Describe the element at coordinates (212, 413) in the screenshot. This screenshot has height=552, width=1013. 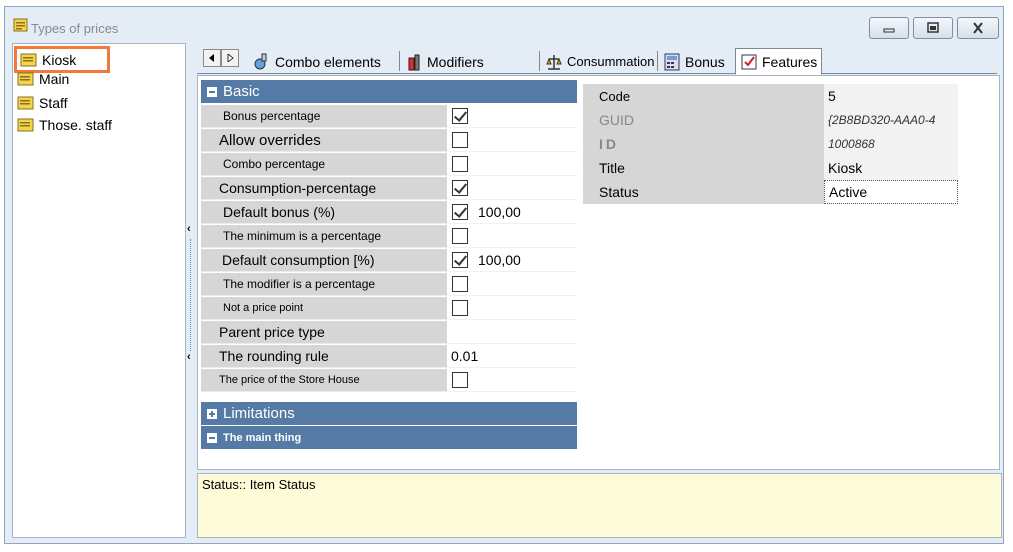
I see `expand-icon` at that location.